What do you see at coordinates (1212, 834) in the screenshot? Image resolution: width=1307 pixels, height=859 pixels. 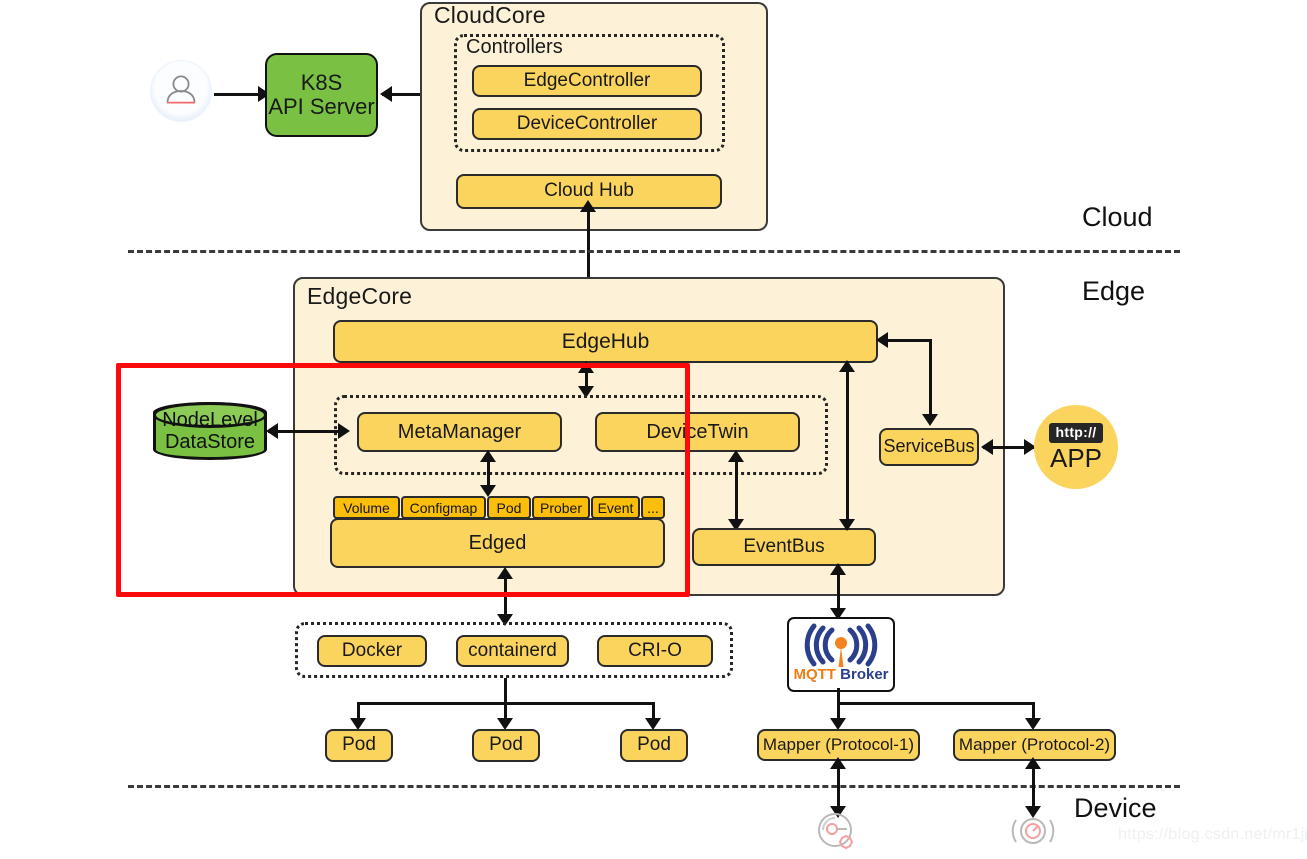 I see `watermark: https://blog.csdn.net/mr1jie` at bounding box center [1212, 834].